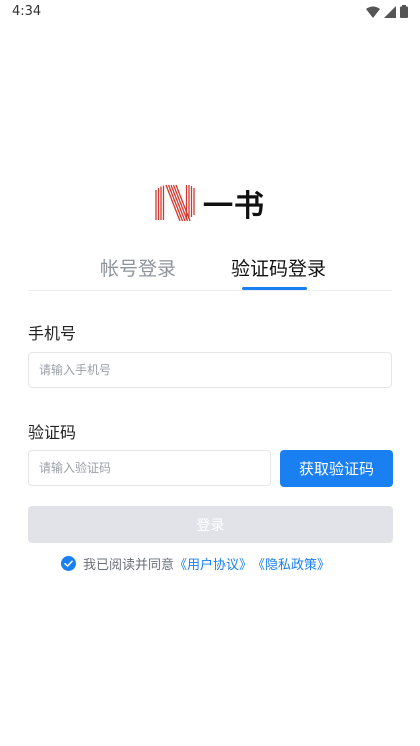 The height and width of the screenshot is (746, 420). Describe the element at coordinates (404, 11) in the screenshot. I see `battery-icon` at that location.